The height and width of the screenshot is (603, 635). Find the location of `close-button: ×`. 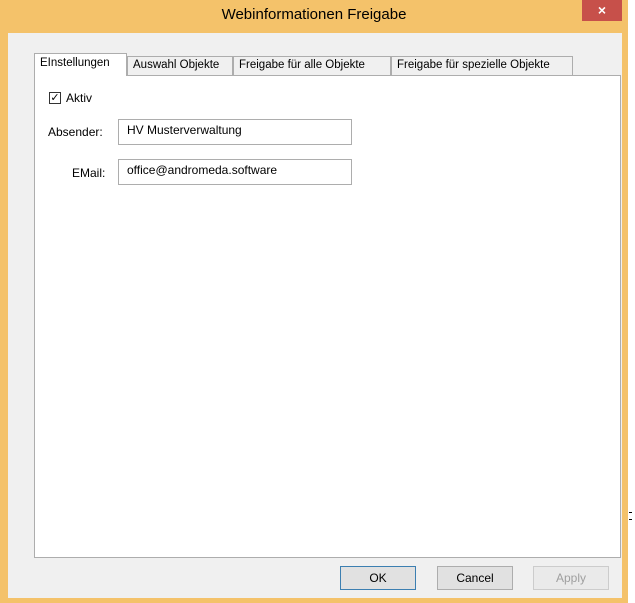

close-button: × is located at coordinates (602, 10).